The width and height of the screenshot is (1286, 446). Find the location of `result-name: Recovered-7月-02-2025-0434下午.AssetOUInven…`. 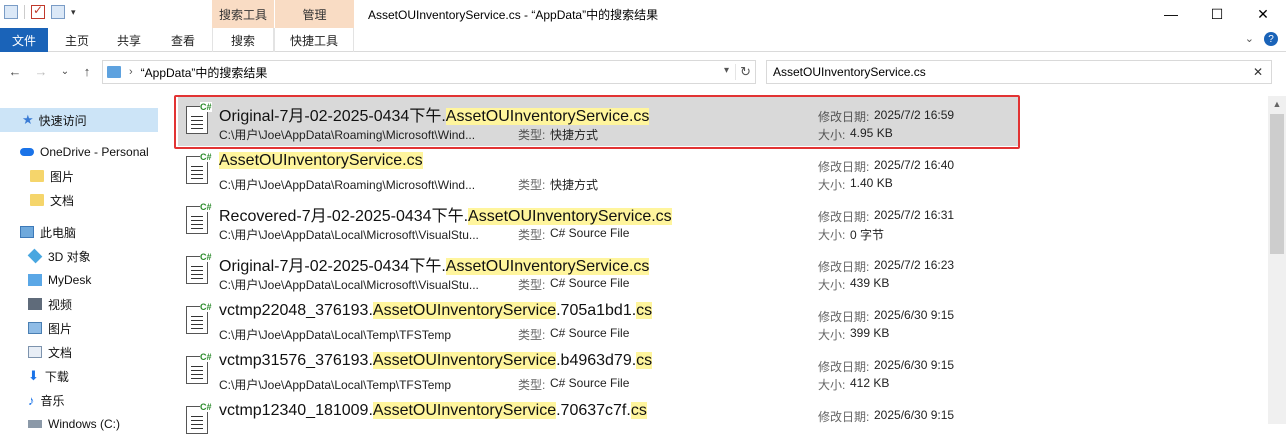

result-name: Recovered-7月-02-2025-0434下午.AssetOUInven… is located at coordinates (445, 214).